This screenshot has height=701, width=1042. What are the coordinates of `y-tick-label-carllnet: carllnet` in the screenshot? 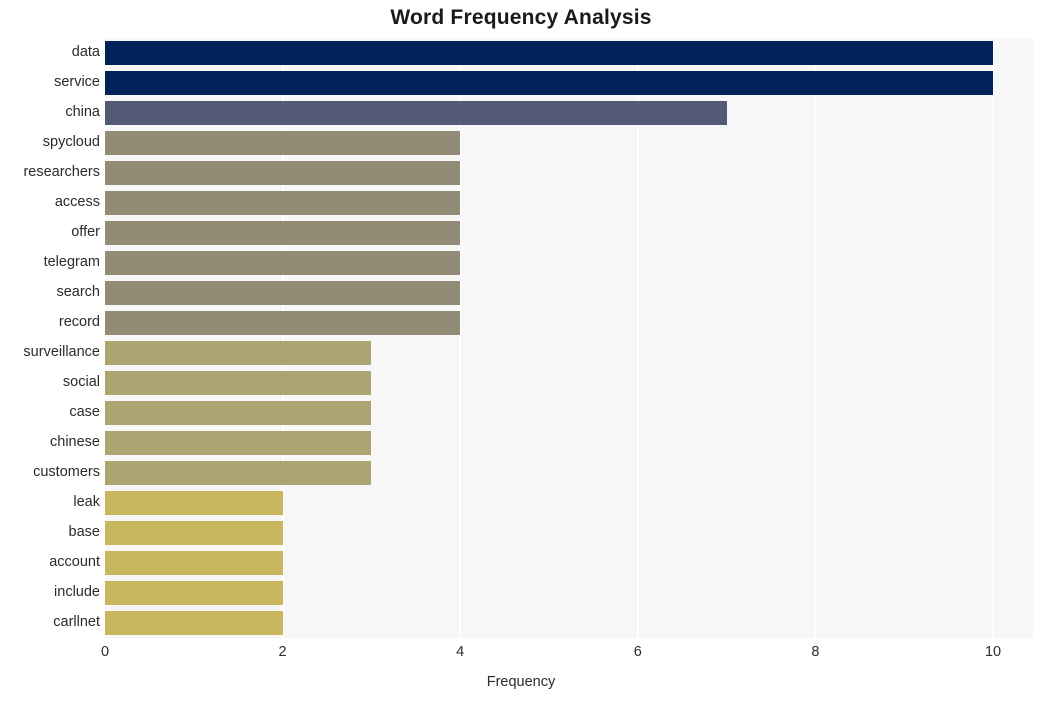 It's located at (76, 622).